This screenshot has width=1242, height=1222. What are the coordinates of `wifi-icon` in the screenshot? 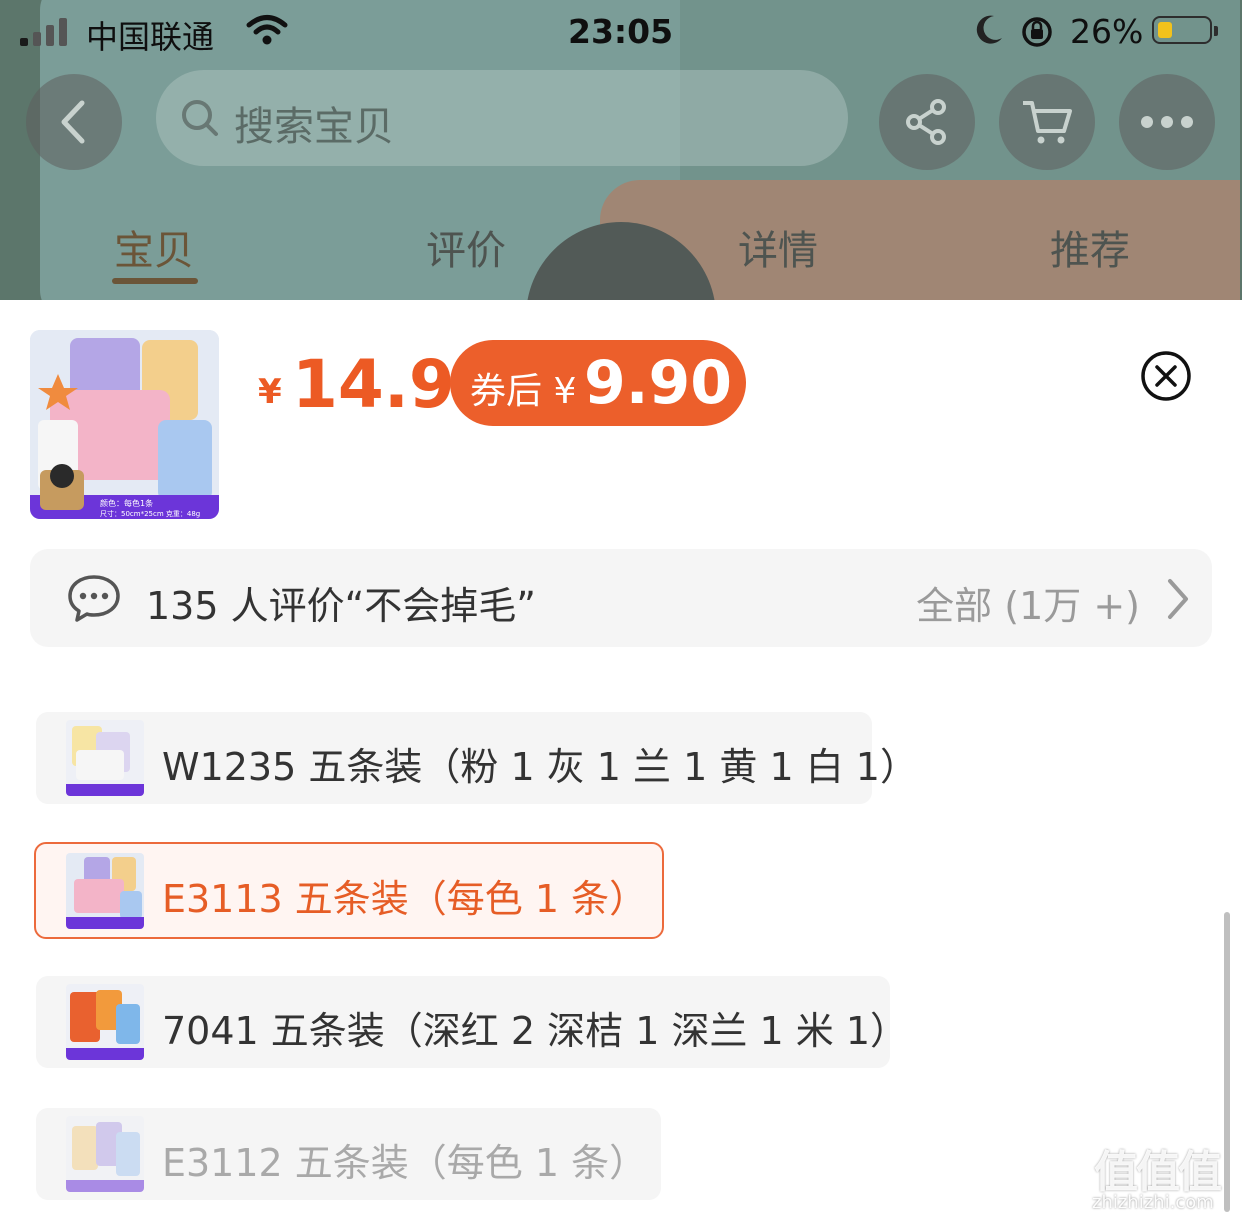 It's located at (267, 30).